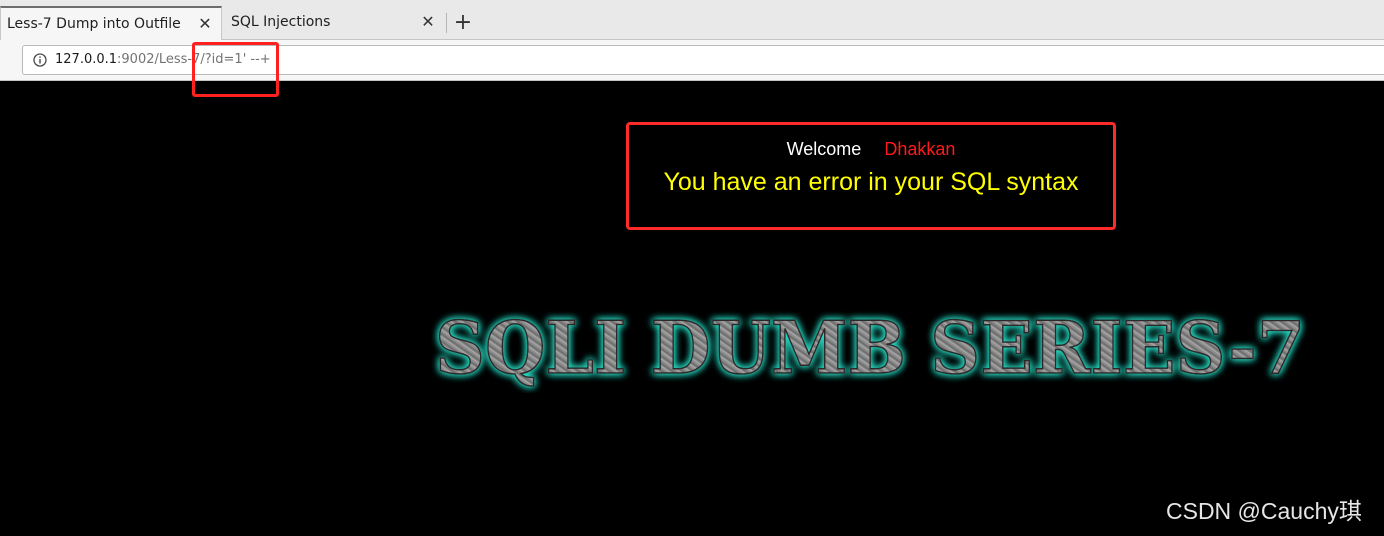 This screenshot has width=1384, height=536. I want to click on tab-title: Less-7 Dump into Outfile, so click(94, 24).